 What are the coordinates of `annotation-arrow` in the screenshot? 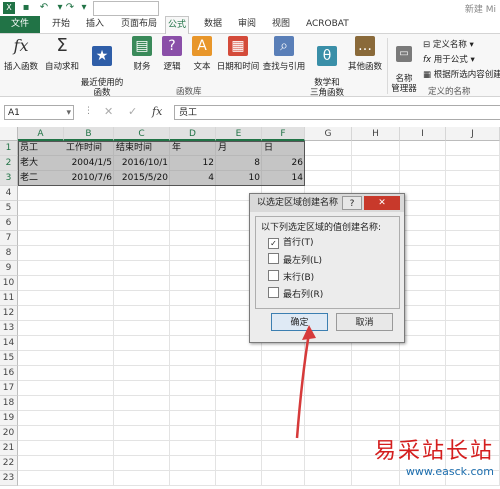 It's located at (305, 382).